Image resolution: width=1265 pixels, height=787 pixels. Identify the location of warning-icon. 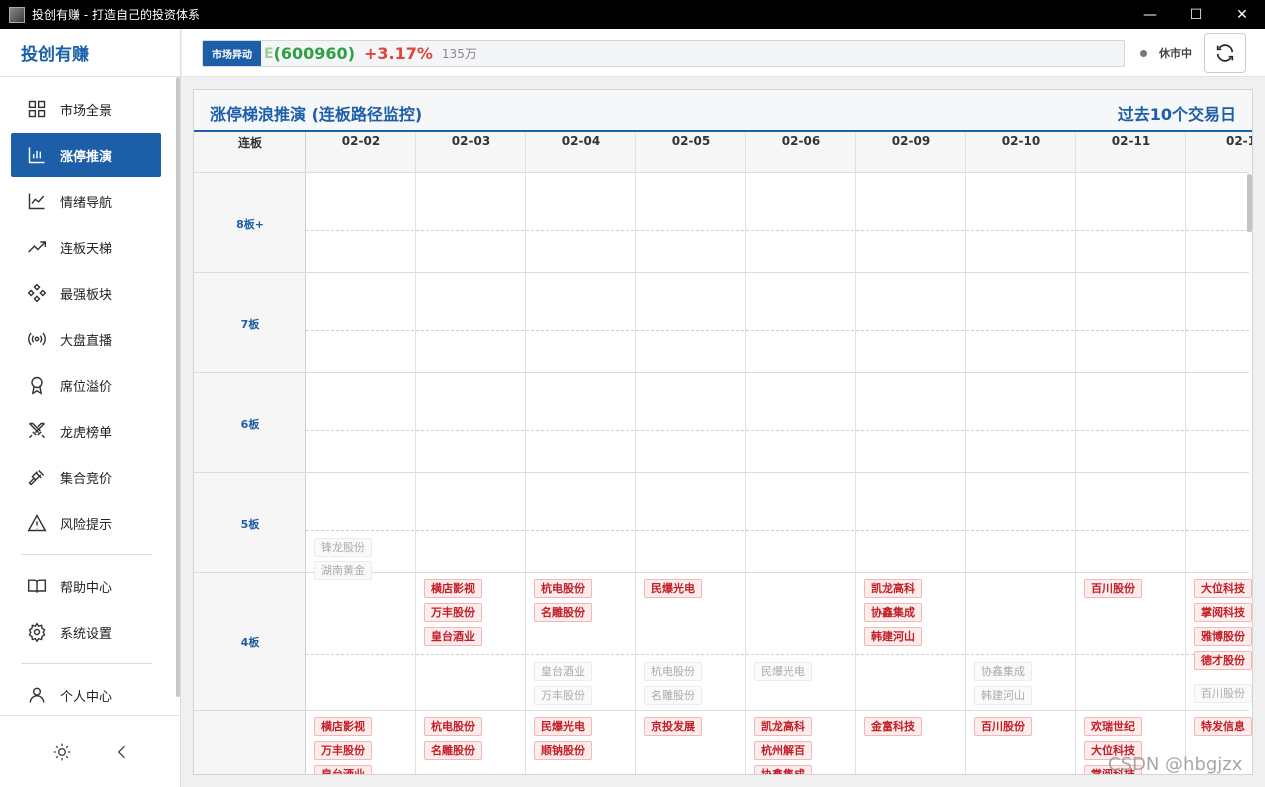
(37, 523).